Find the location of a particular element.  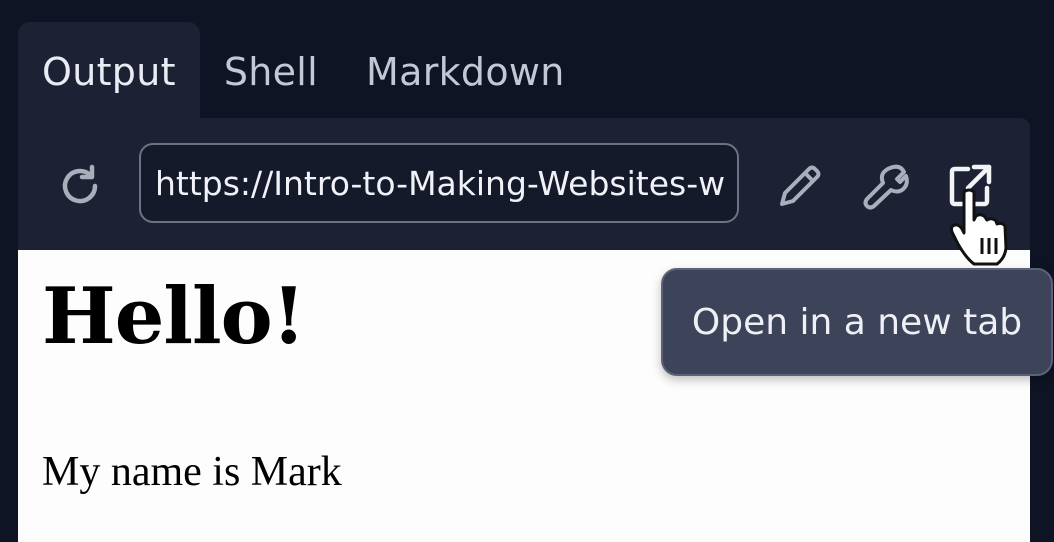

wrench-icon is located at coordinates (886, 187).